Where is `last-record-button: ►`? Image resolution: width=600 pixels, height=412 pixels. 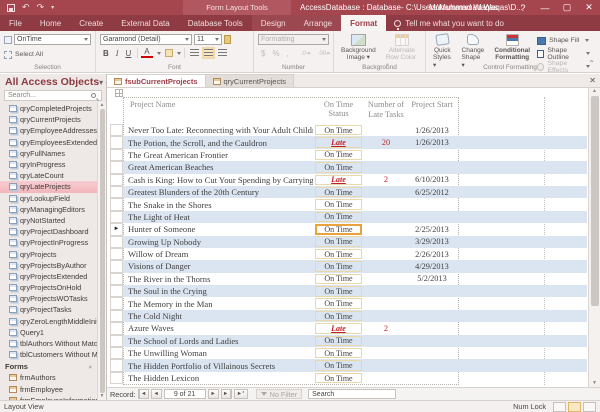 last-record-button: ► is located at coordinates (226, 394).